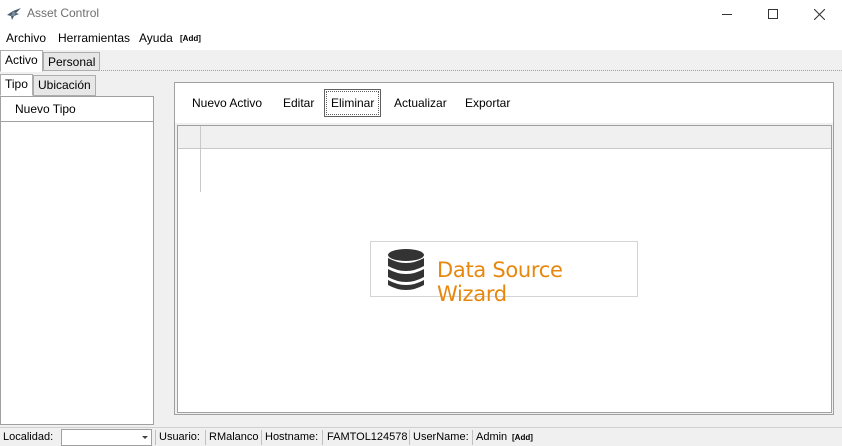  I want to click on grid-header, so click(504, 137).